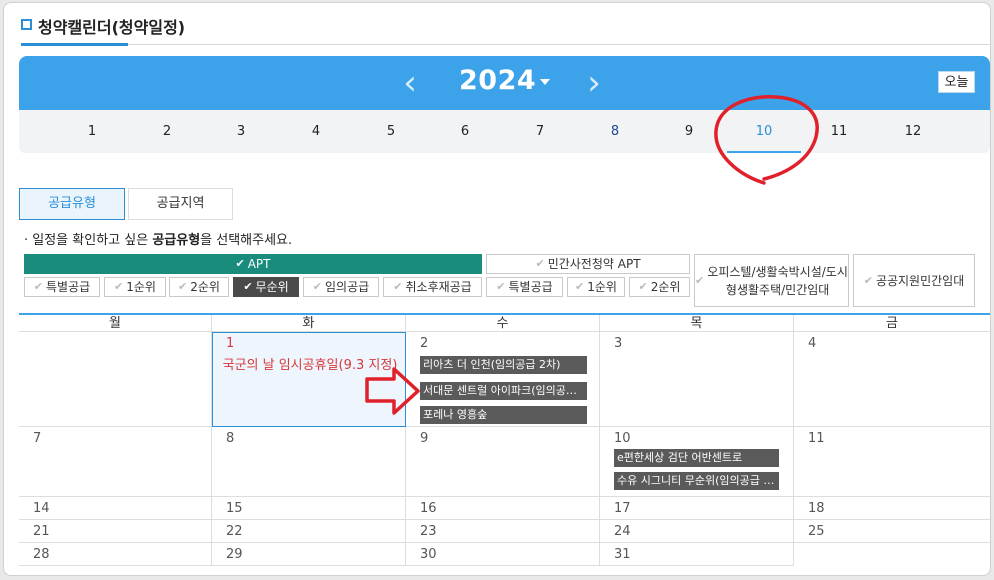  I want to click on filter-public-rental: ✔ 공공지원민간임대, so click(914, 280).